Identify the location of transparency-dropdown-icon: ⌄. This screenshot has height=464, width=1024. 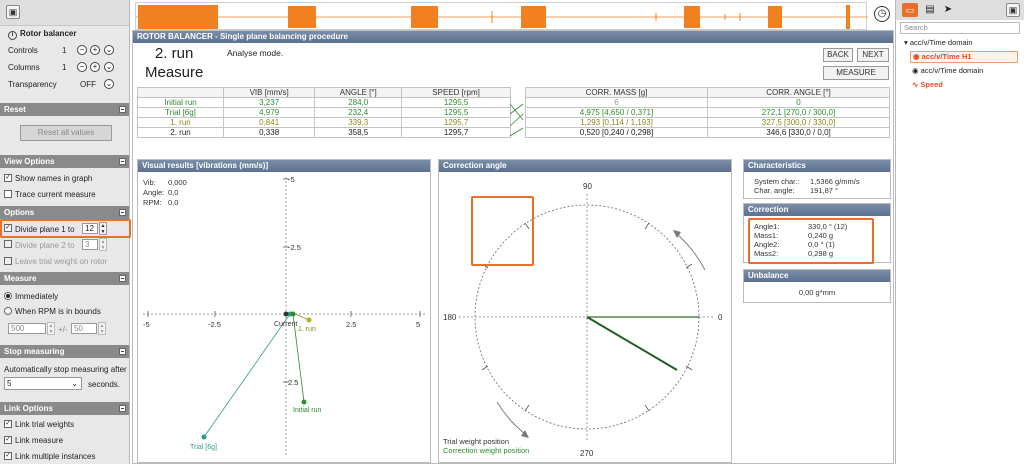
(109, 84).